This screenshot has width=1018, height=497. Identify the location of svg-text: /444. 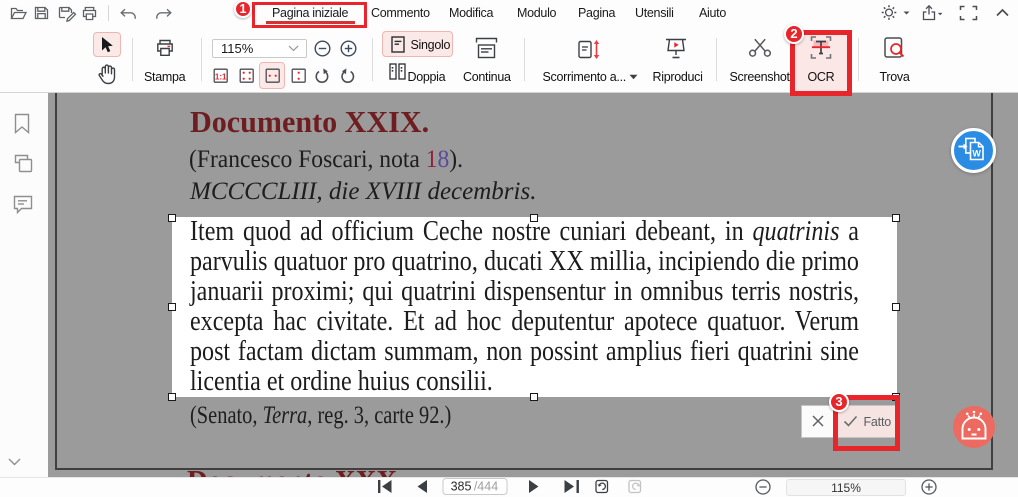
(486, 487).